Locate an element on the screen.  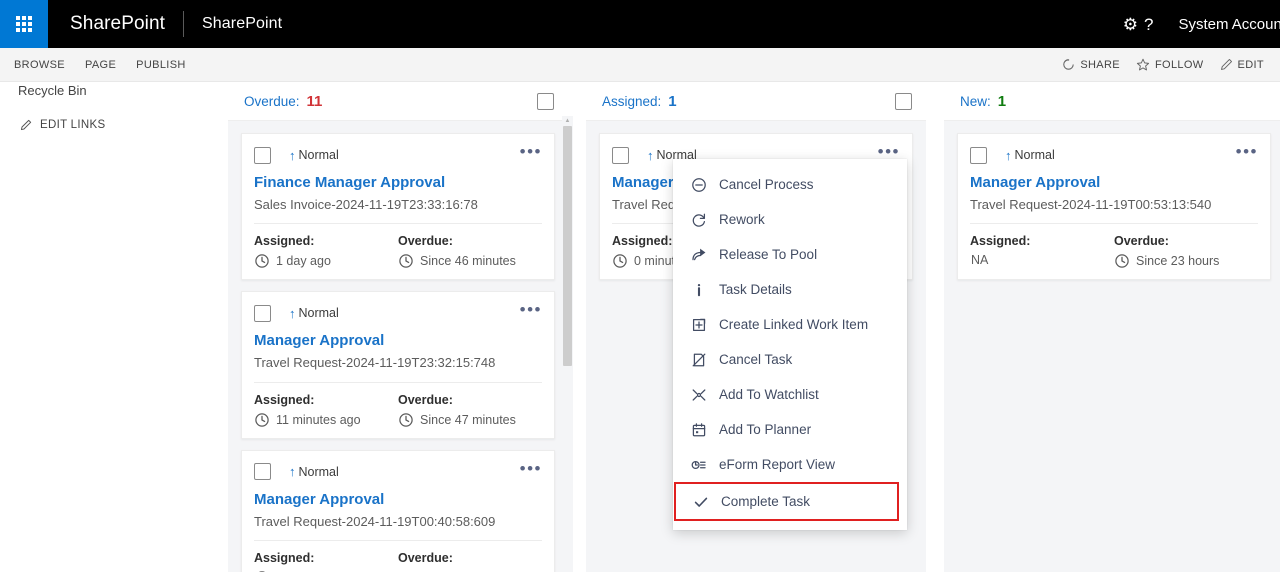
help-icon: ? is located at coordinates (1148, 24).